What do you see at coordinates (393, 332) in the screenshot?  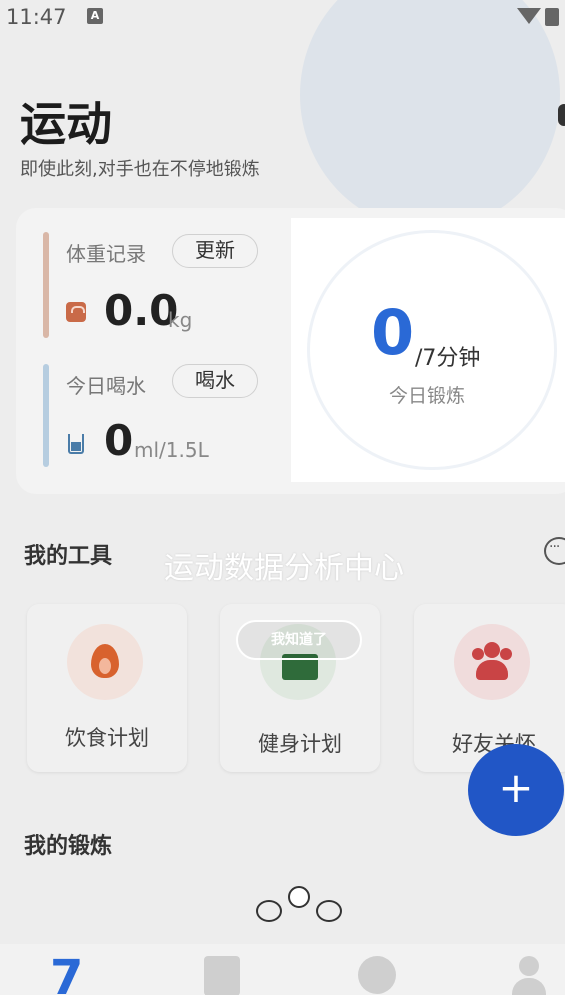 I see `exercise-minutes-value: 0` at bounding box center [393, 332].